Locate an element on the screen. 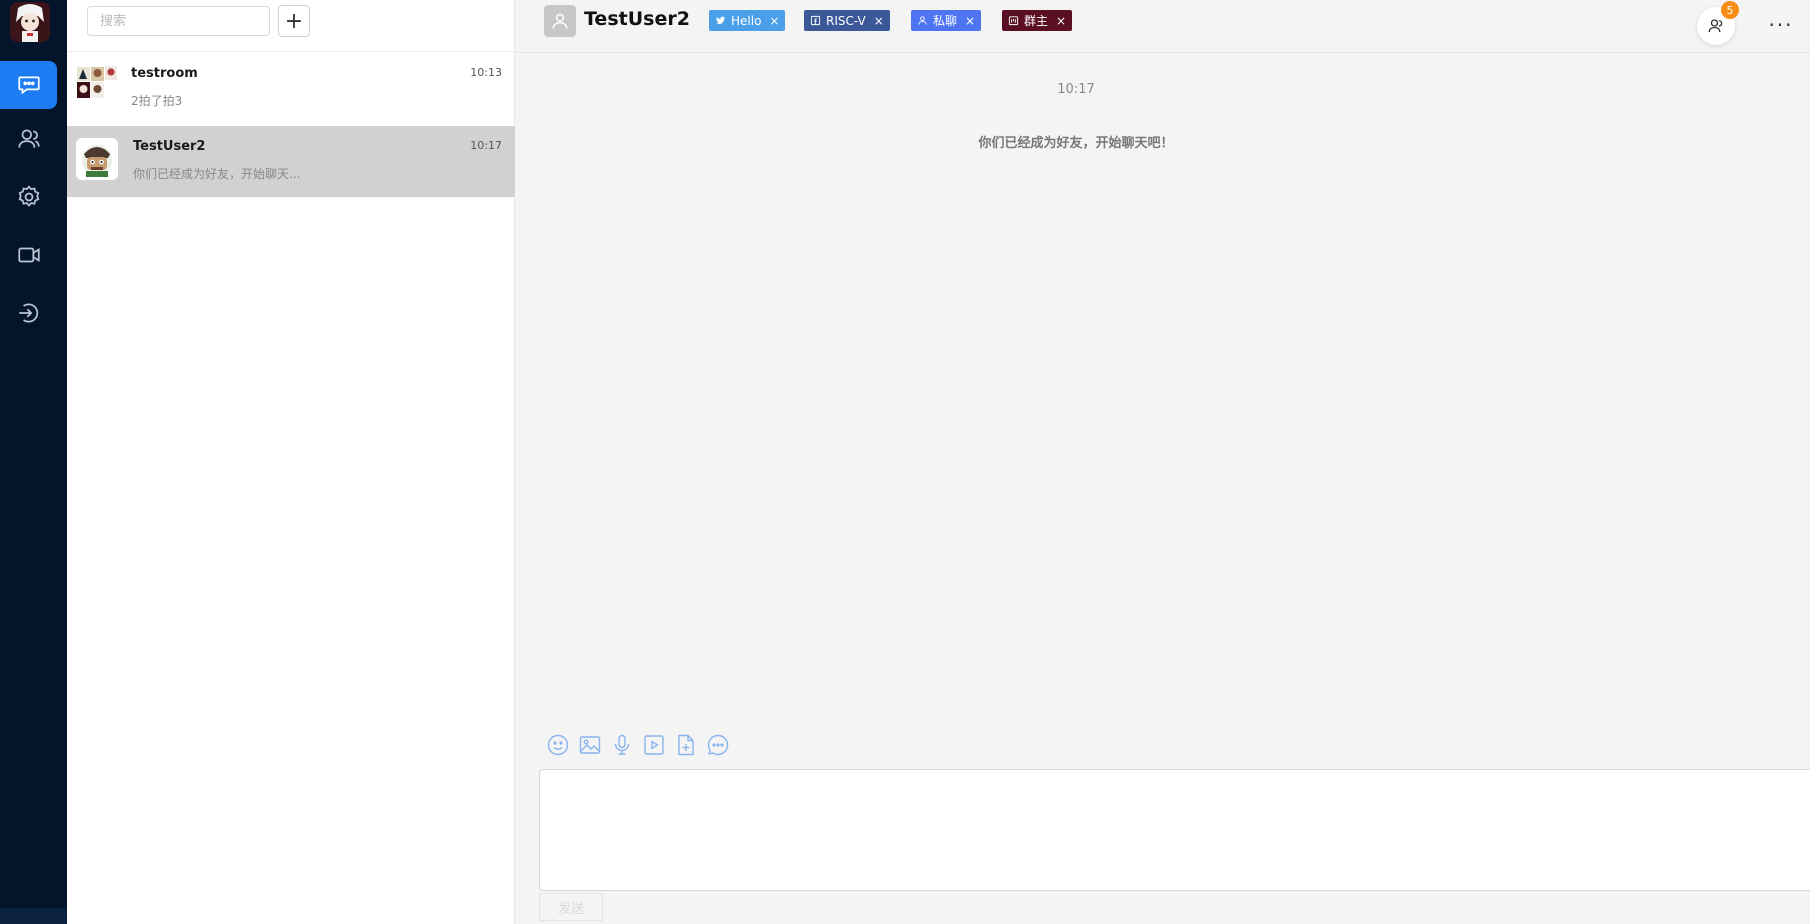 The image size is (1810, 924). tag-label: Hello is located at coordinates (746, 20).